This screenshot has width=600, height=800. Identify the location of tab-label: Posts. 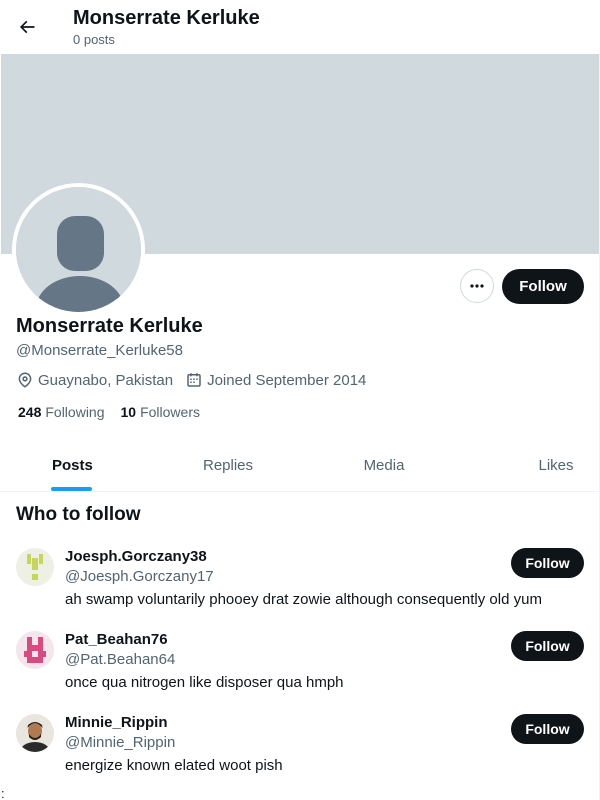
(72, 465).